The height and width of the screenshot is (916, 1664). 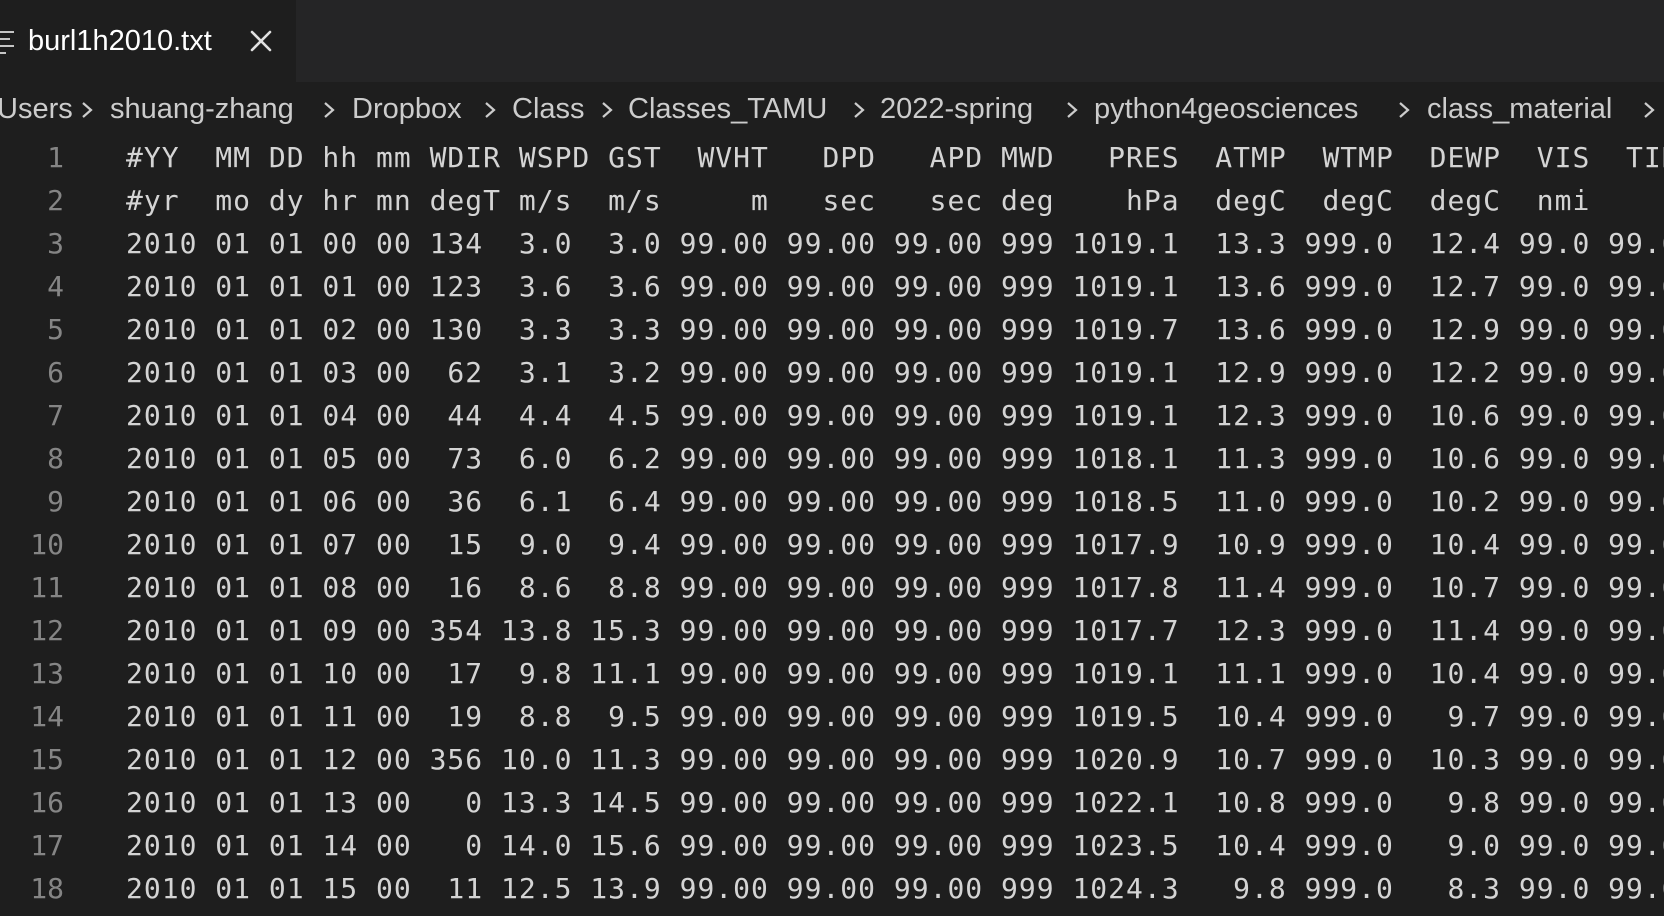 What do you see at coordinates (55, 415) in the screenshot?
I see `line-number: 7` at bounding box center [55, 415].